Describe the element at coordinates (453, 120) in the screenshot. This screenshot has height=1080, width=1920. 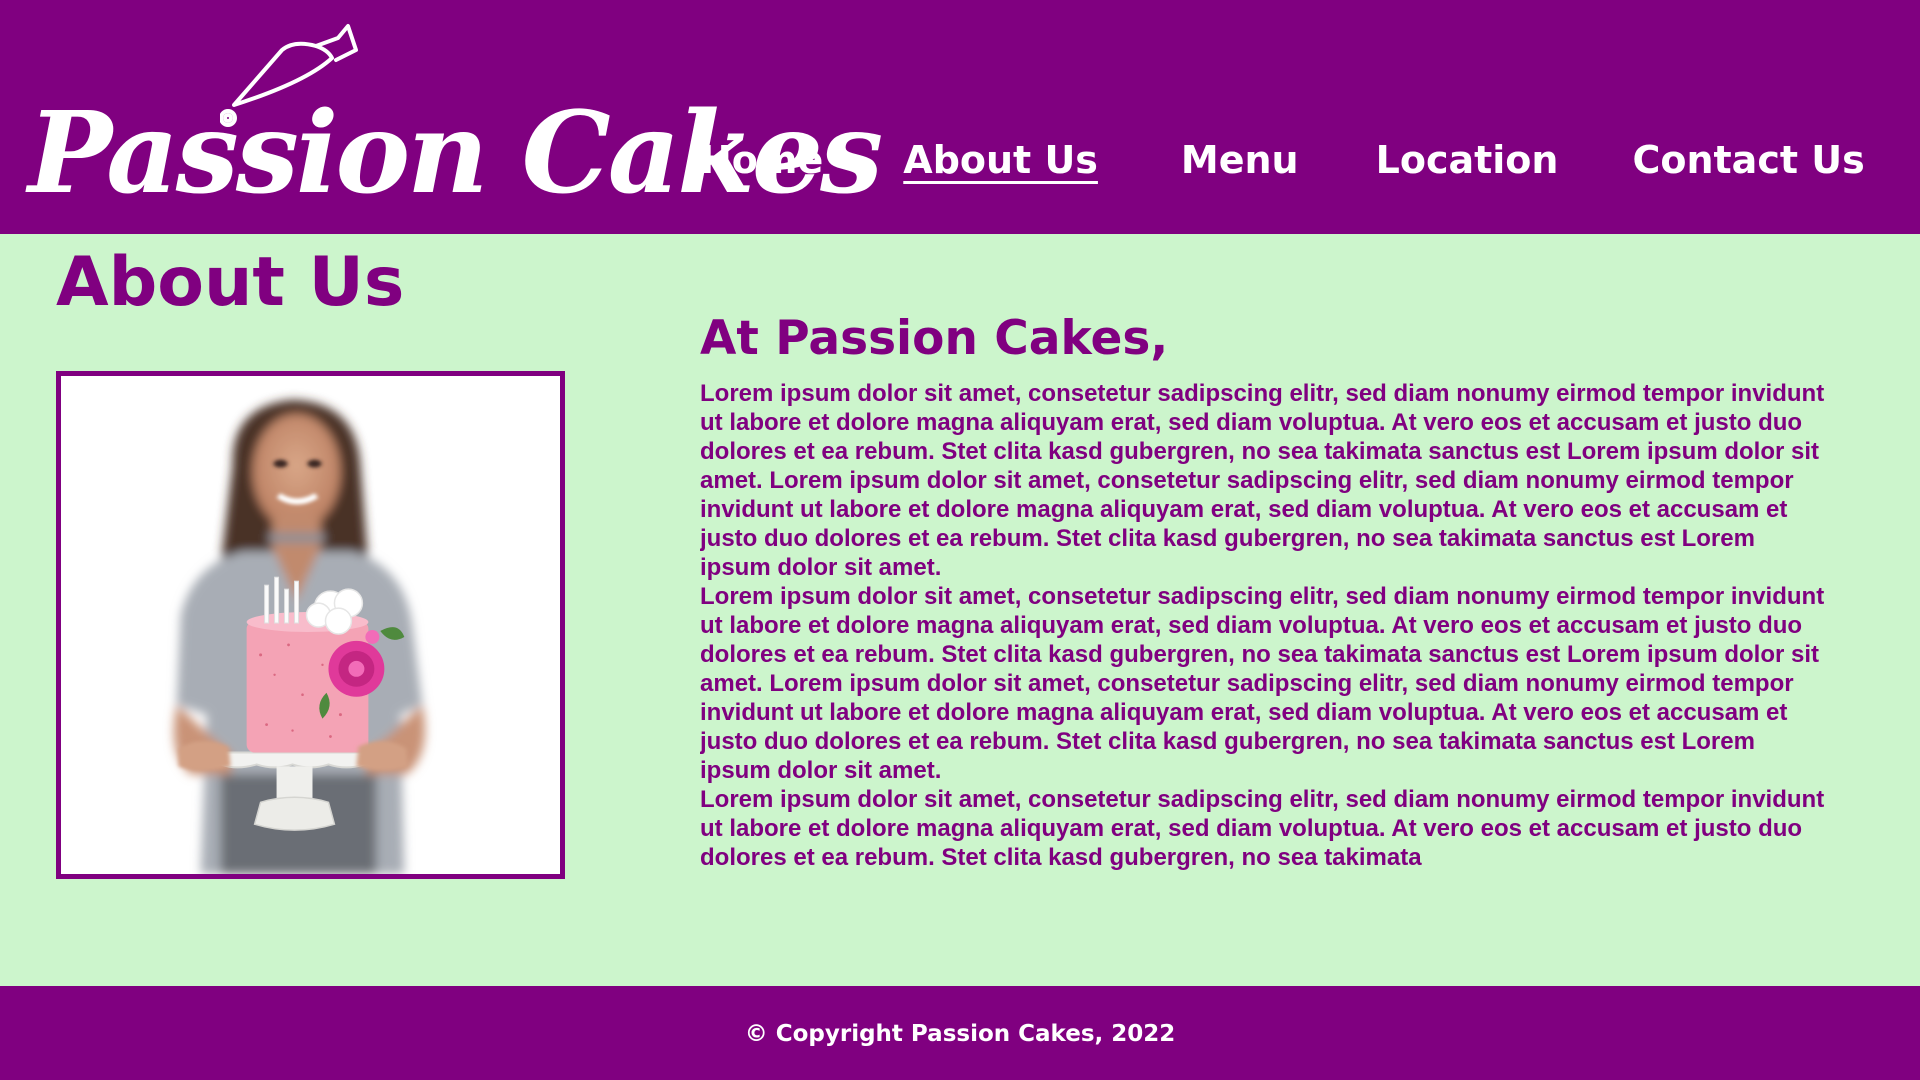
I see `brand-logo: Passion Cakes` at that location.